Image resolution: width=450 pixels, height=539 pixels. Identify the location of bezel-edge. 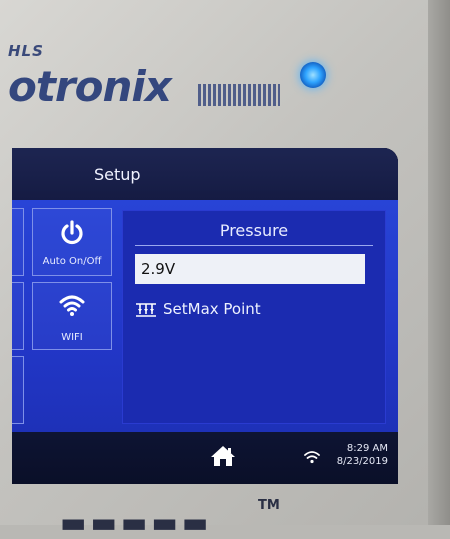
(439, 262).